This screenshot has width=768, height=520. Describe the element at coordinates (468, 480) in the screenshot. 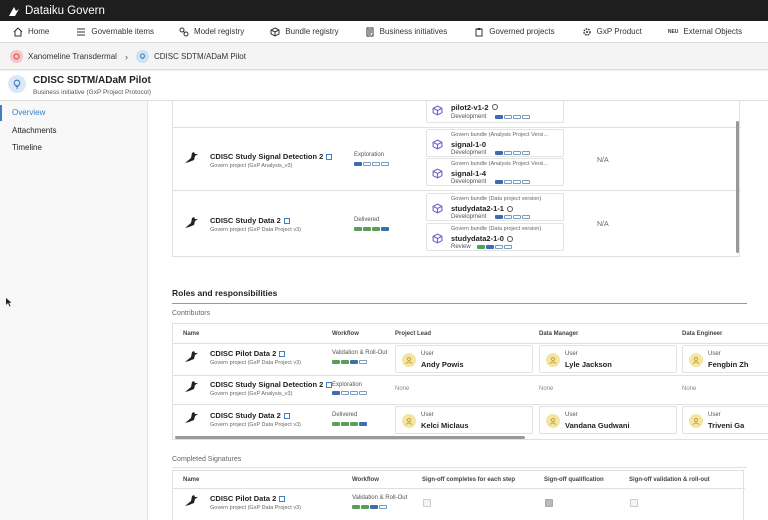

I see `column-header-signoff-step: Sign-off completes for each step` at that location.